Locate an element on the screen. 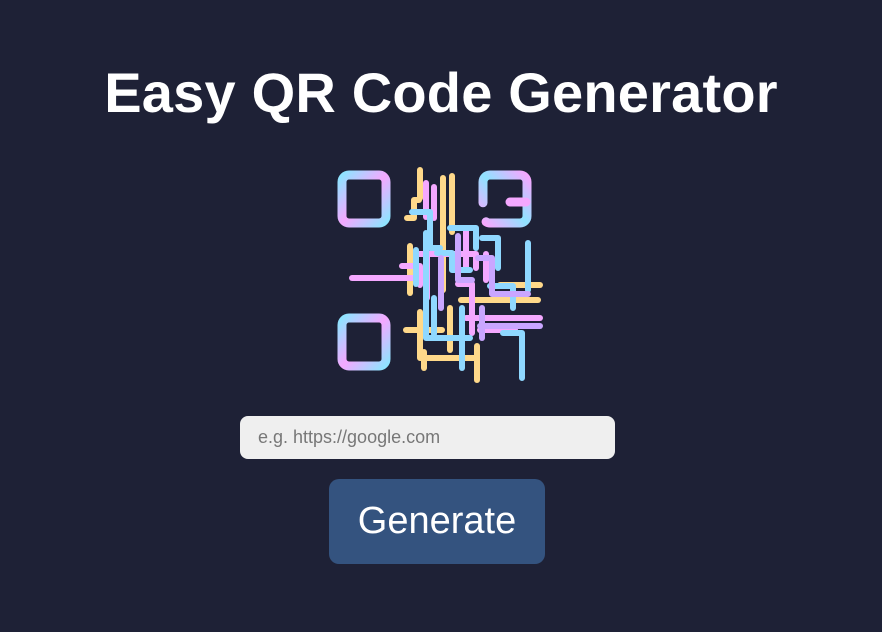 The height and width of the screenshot is (632, 882). page-title: Easy QR Code Generator is located at coordinates (441, 92).